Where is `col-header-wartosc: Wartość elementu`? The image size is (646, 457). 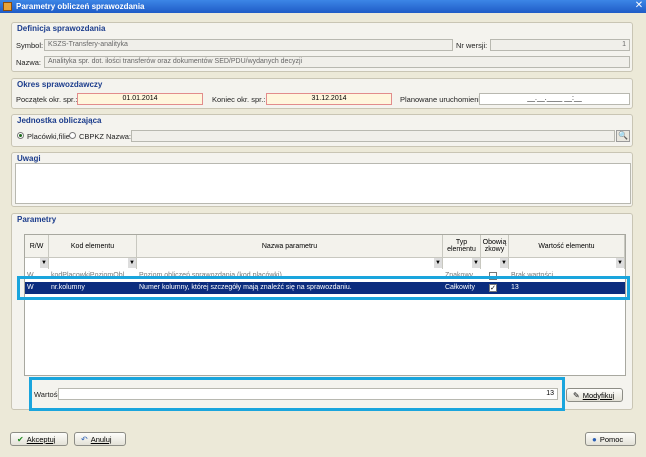
col-header-wartosc: Wartość elementu is located at coordinates (567, 246).